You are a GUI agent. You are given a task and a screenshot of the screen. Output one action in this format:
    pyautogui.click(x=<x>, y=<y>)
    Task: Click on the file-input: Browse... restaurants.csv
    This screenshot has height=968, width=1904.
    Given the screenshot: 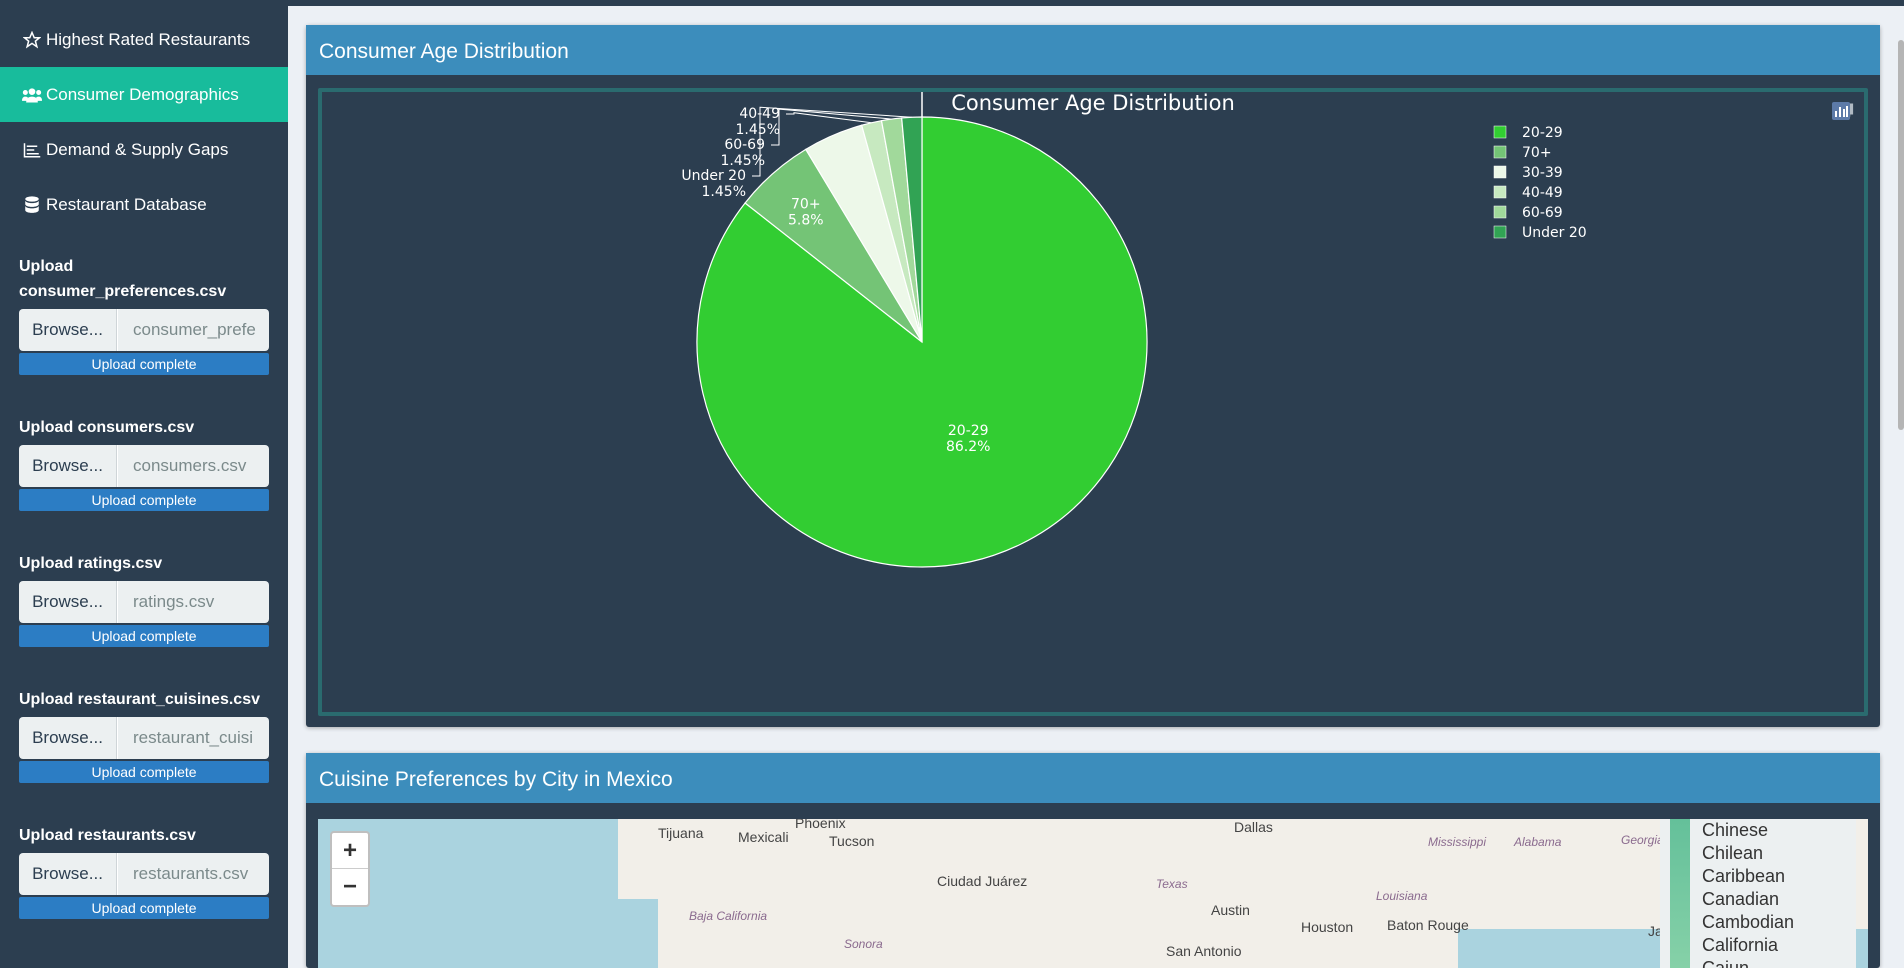 What is the action you would take?
    pyautogui.click(x=144, y=874)
    